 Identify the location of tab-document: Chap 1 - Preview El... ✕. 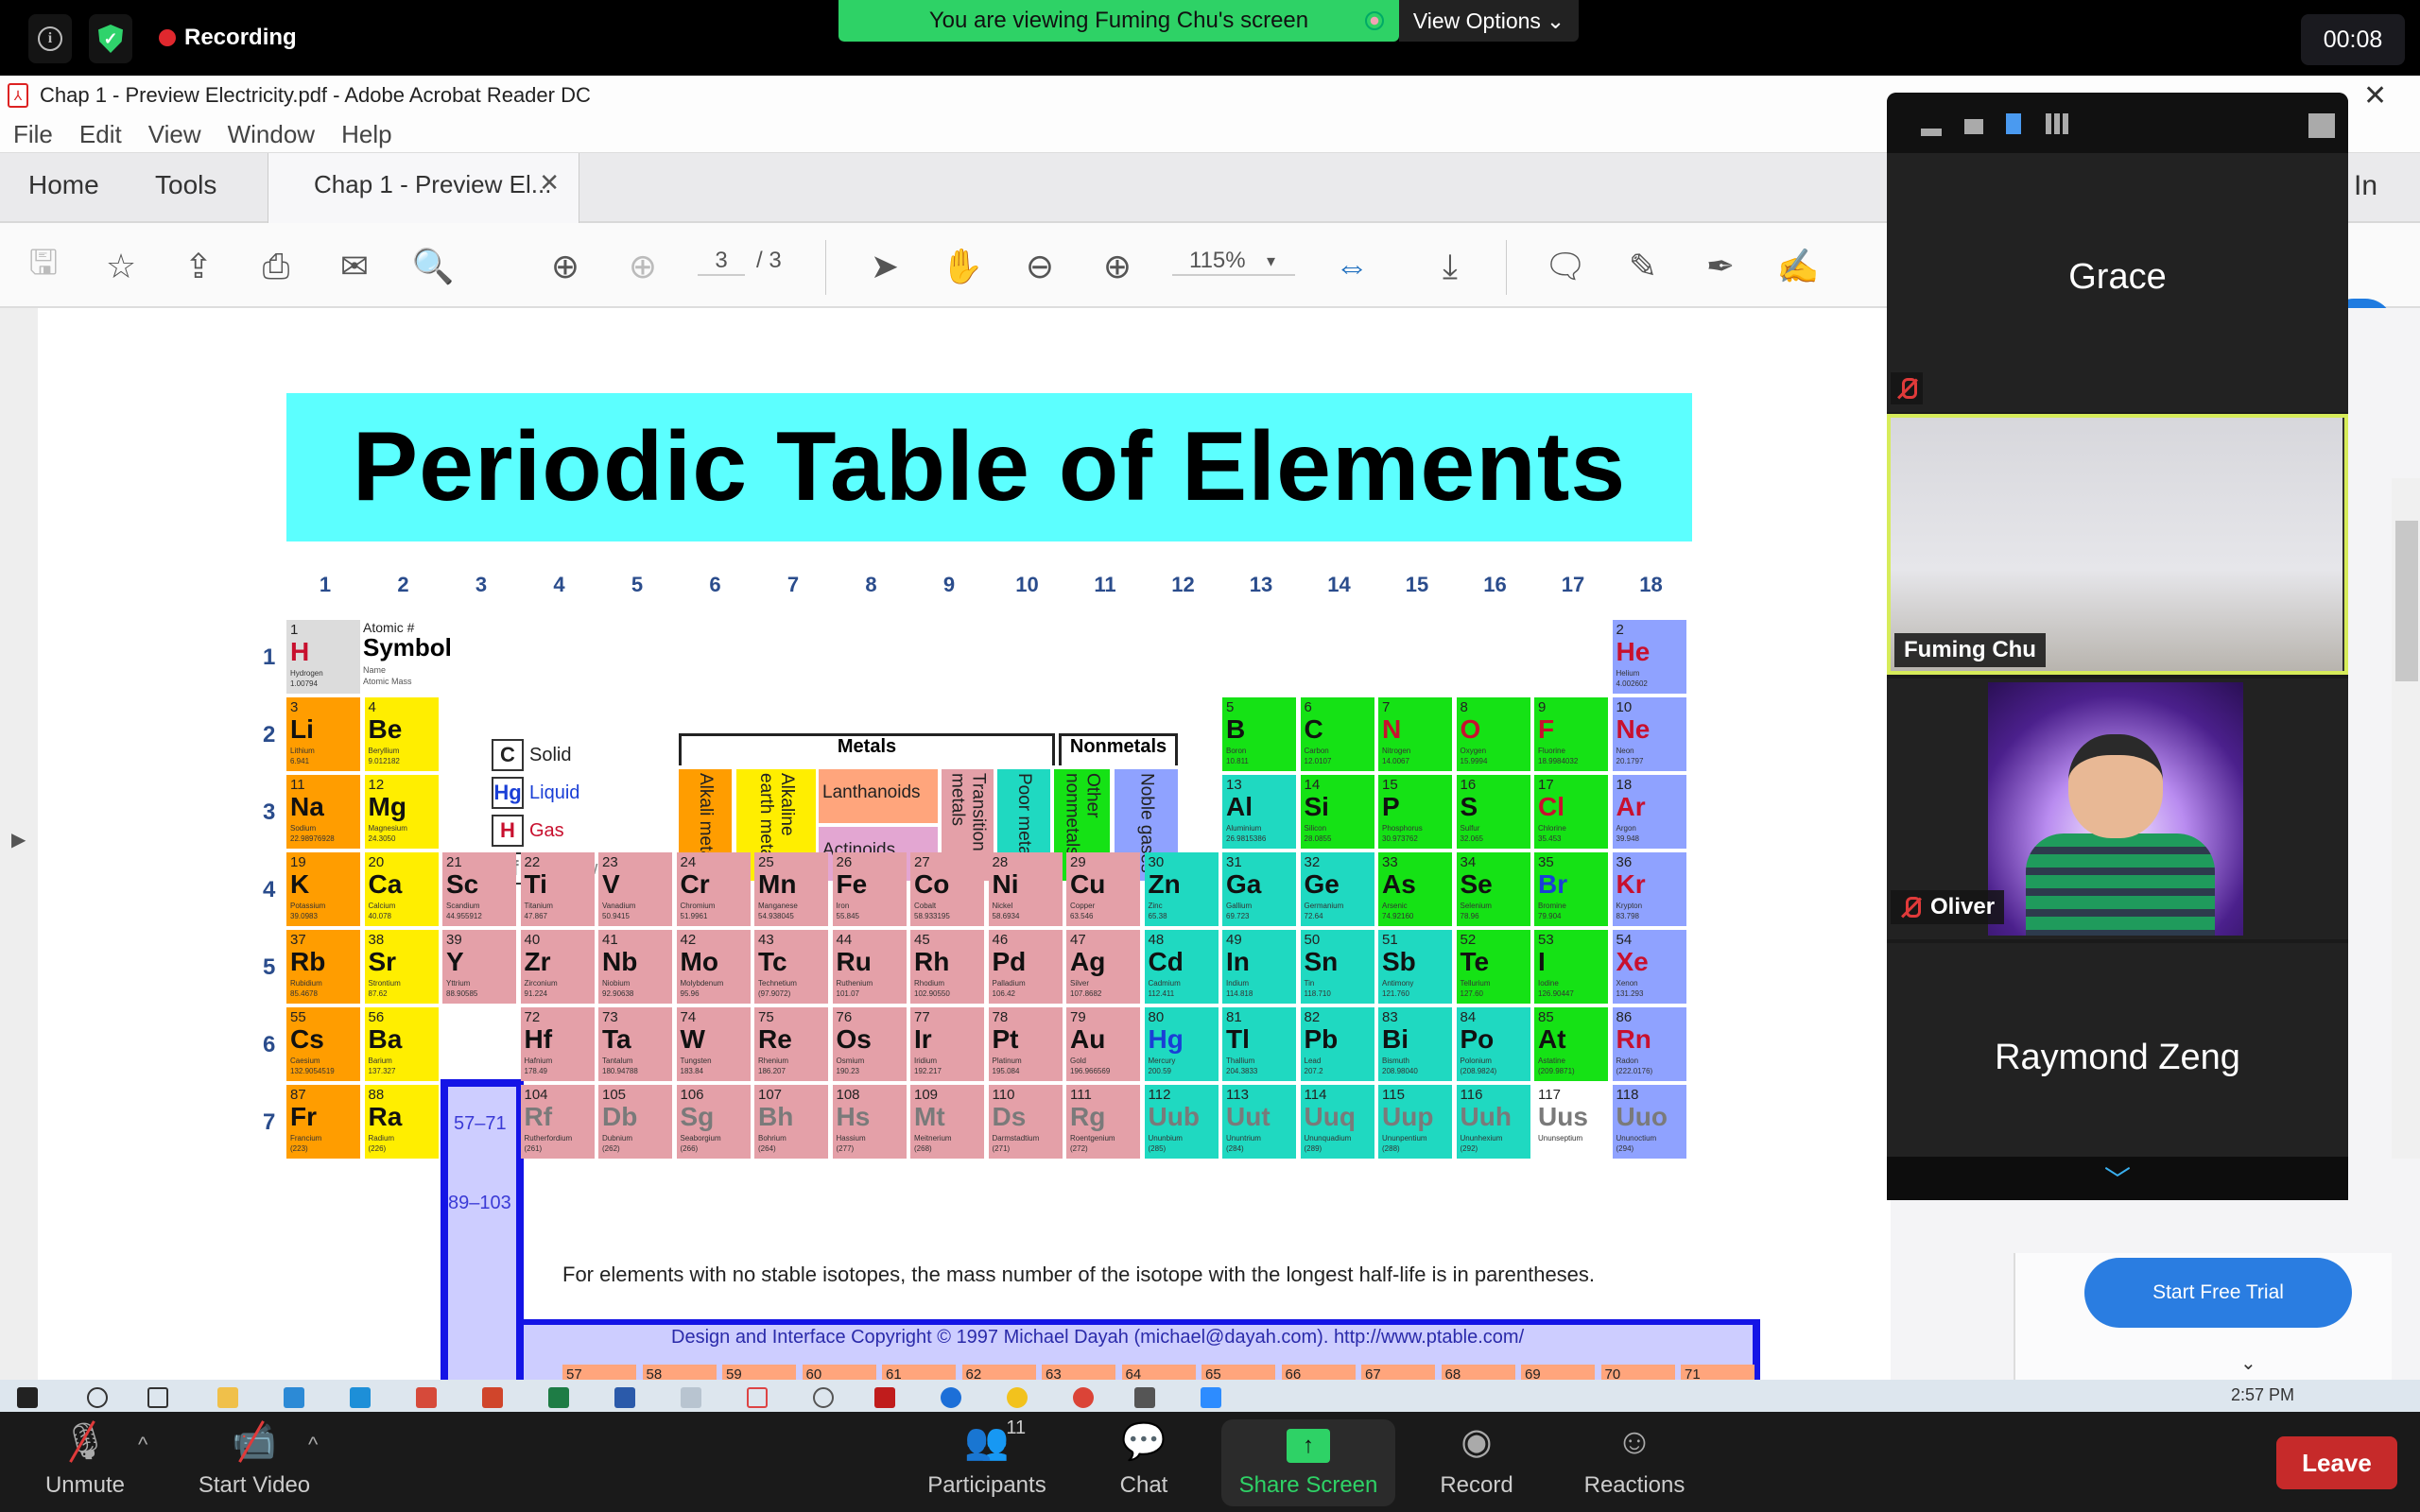
(423, 188).